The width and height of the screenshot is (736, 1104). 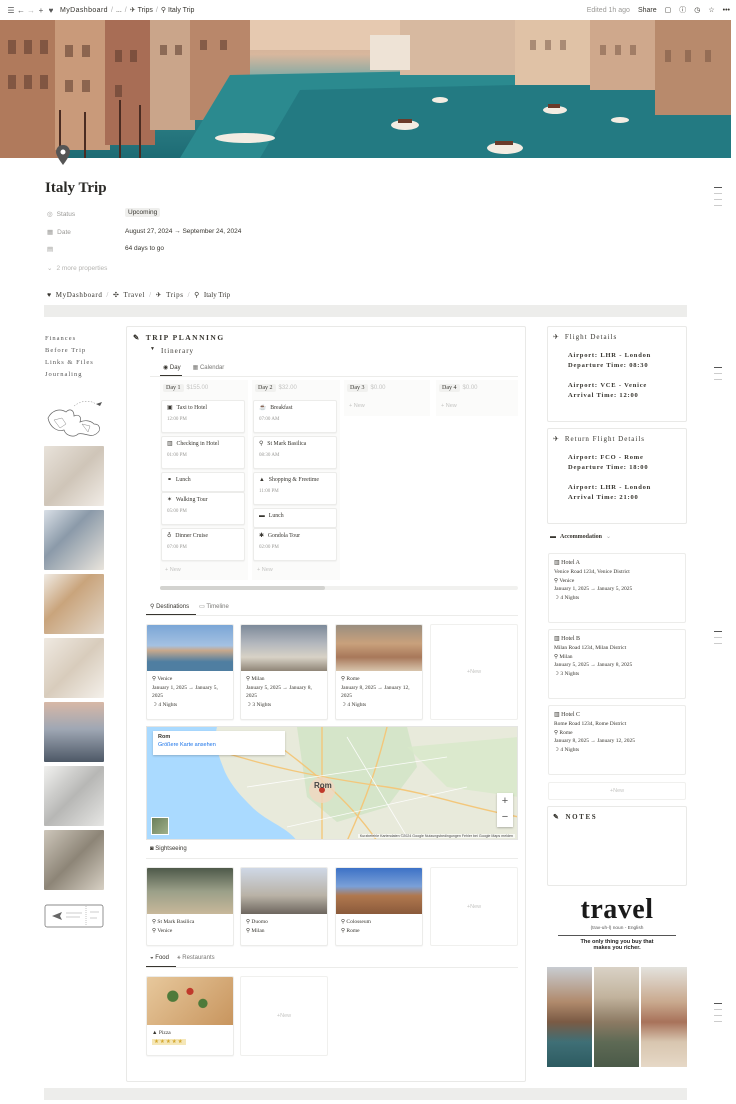 I want to click on back-icon: ←, so click(x=21, y=10).